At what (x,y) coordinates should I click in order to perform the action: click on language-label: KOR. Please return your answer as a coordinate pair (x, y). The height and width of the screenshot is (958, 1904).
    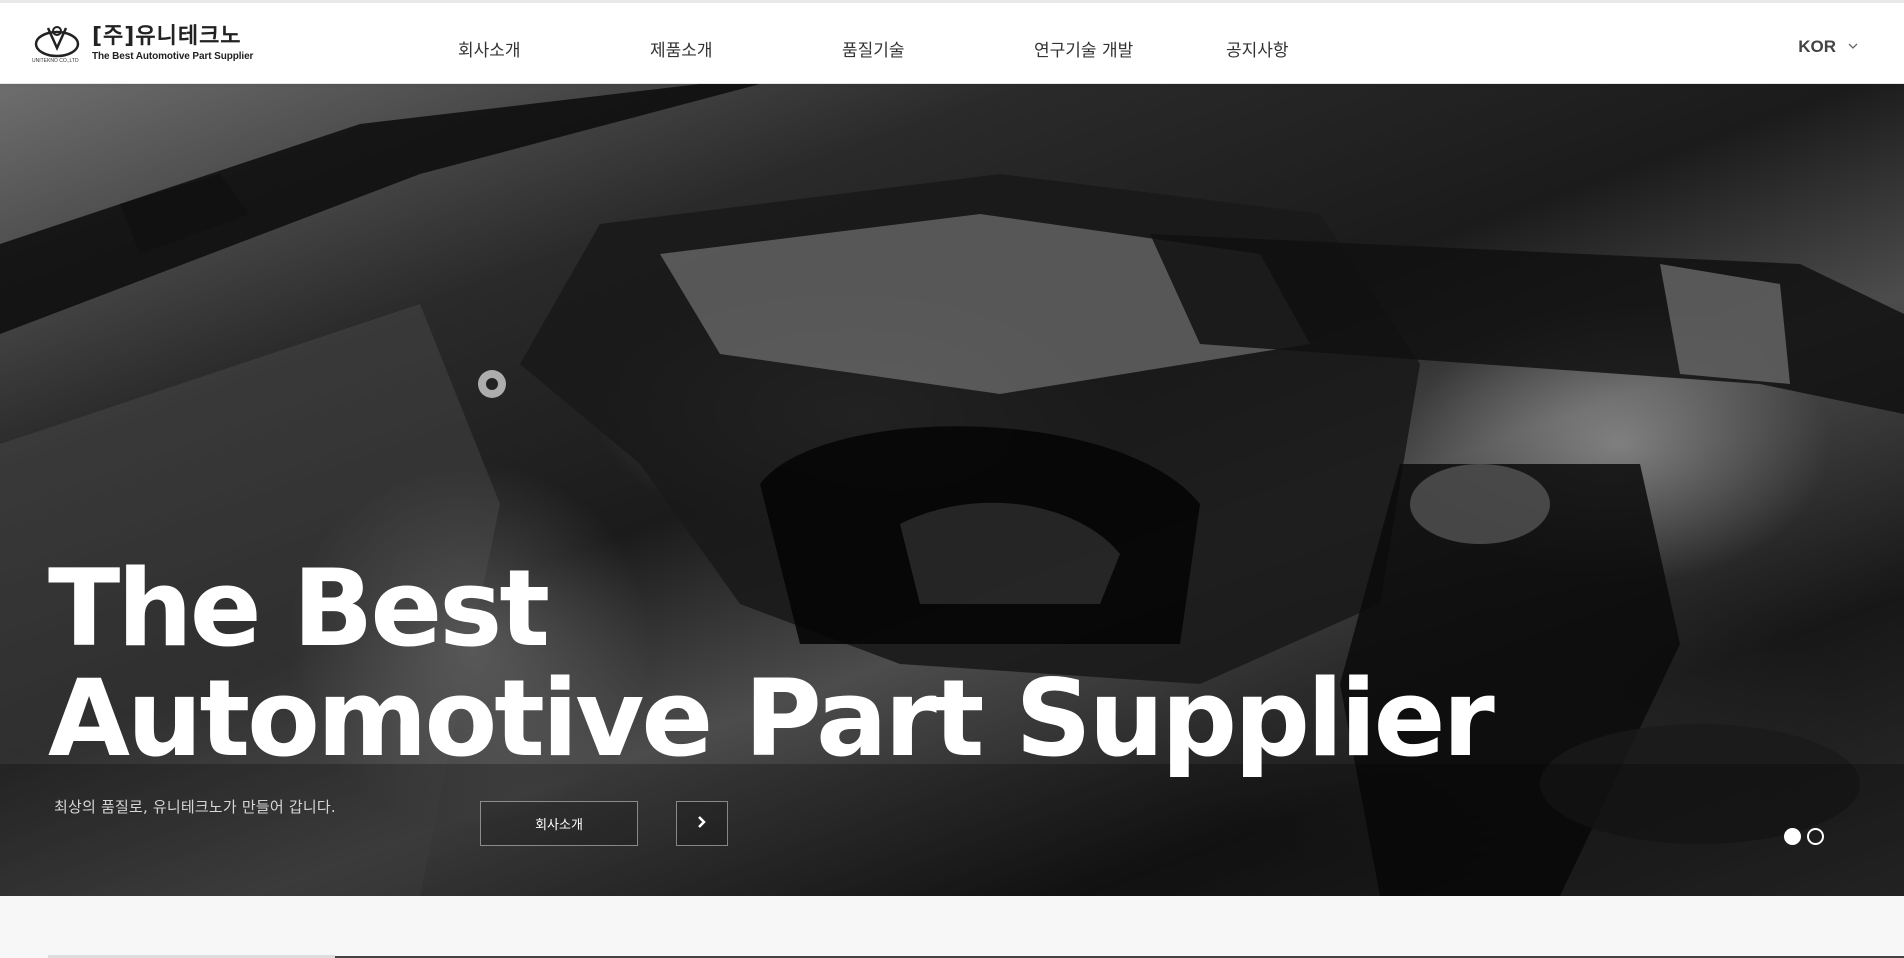
    Looking at the image, I should click on (1817, 46).